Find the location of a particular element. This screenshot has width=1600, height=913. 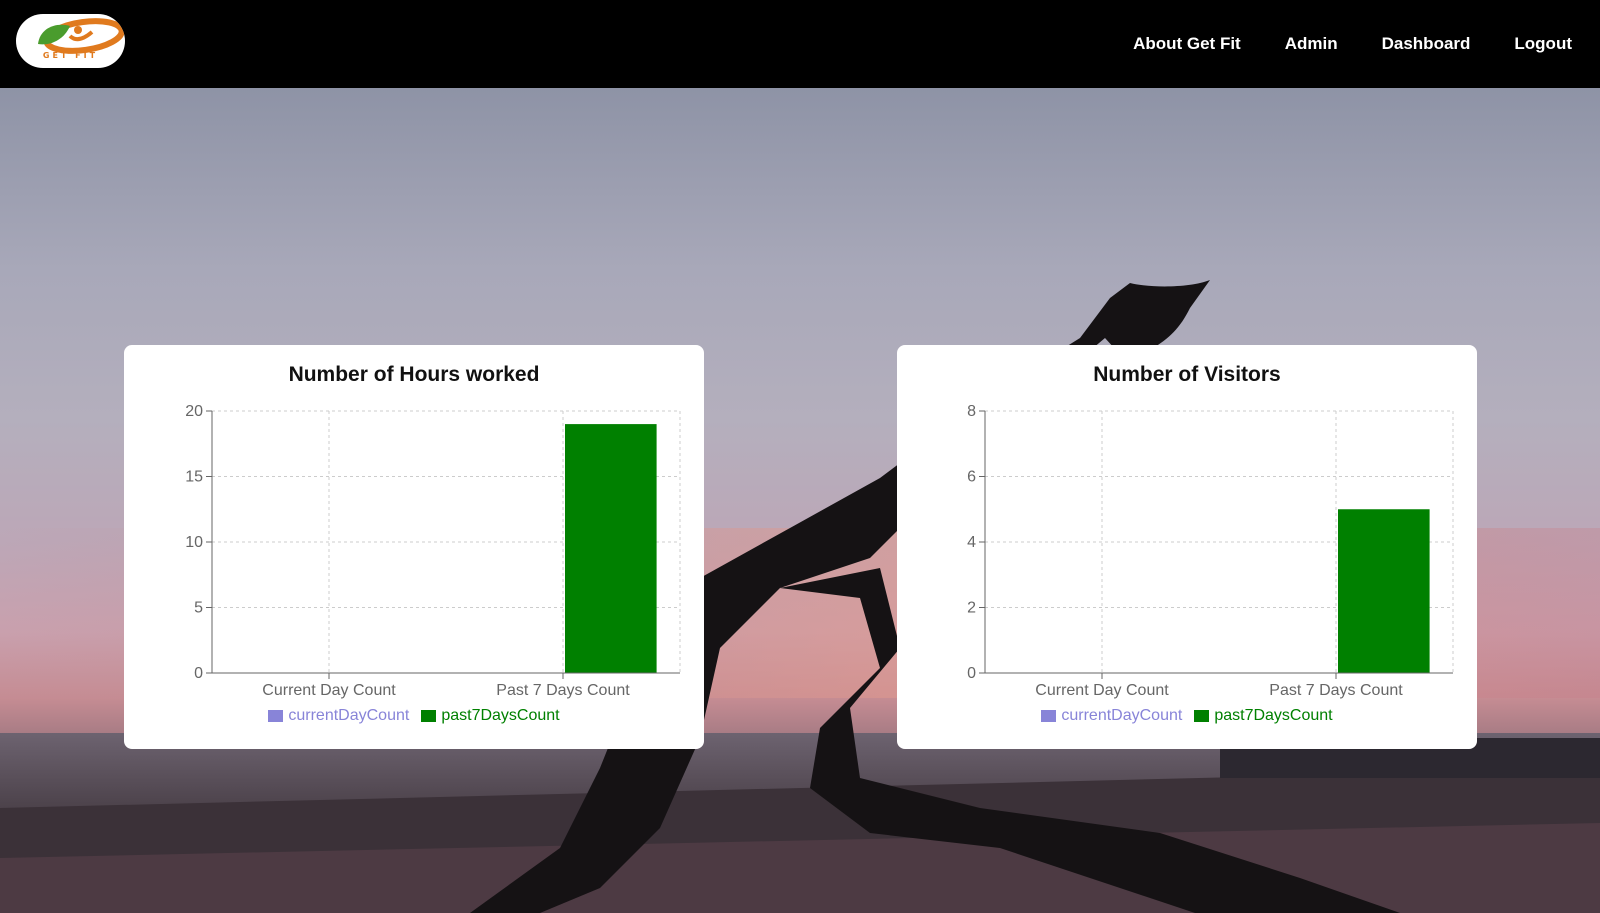

y-tick-label: 10 is located at coordinates (194, 542).